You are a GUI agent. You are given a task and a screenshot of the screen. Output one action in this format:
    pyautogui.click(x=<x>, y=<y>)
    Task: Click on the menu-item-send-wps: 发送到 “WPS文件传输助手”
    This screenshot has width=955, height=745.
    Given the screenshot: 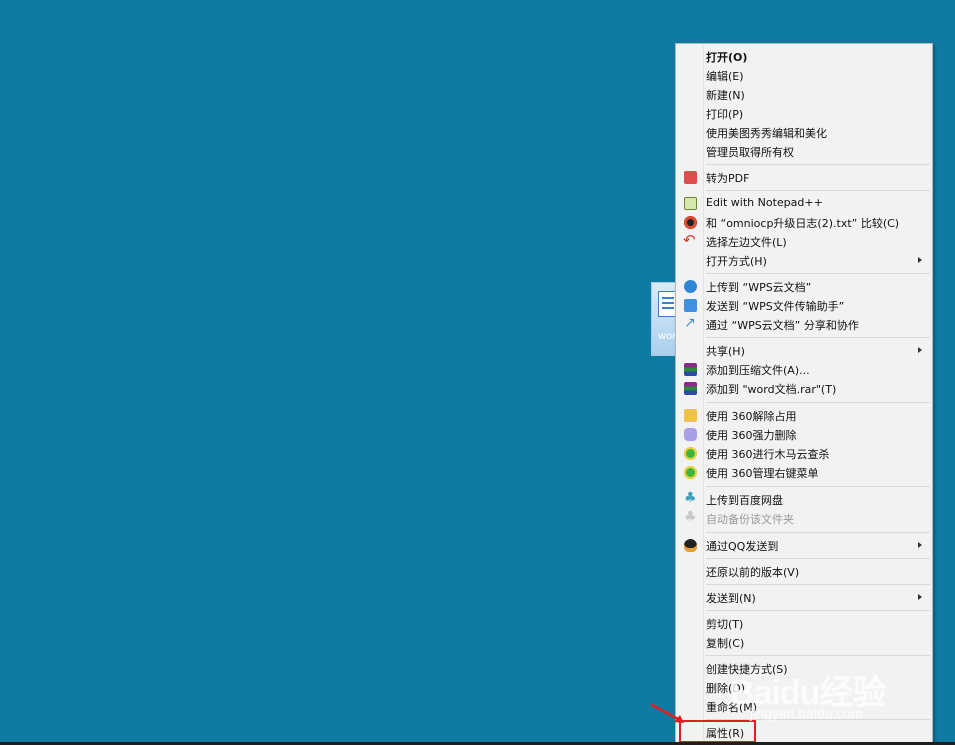 What is the action you would take?
    pyautogui.click(x=804, y=305)
    